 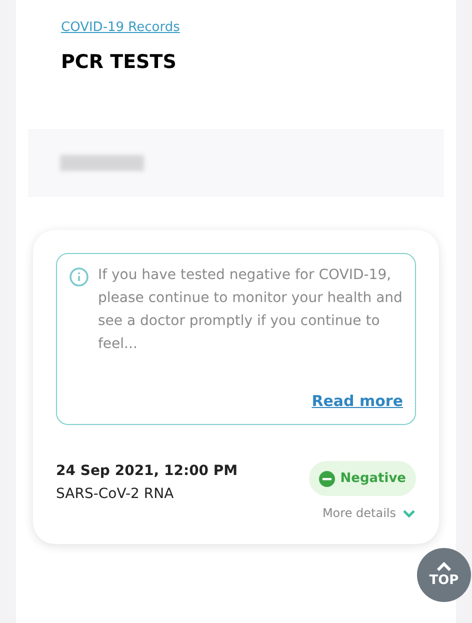 I want to click on test-name: SARS-CoV-2 RNA, so click(x=115, y=494).